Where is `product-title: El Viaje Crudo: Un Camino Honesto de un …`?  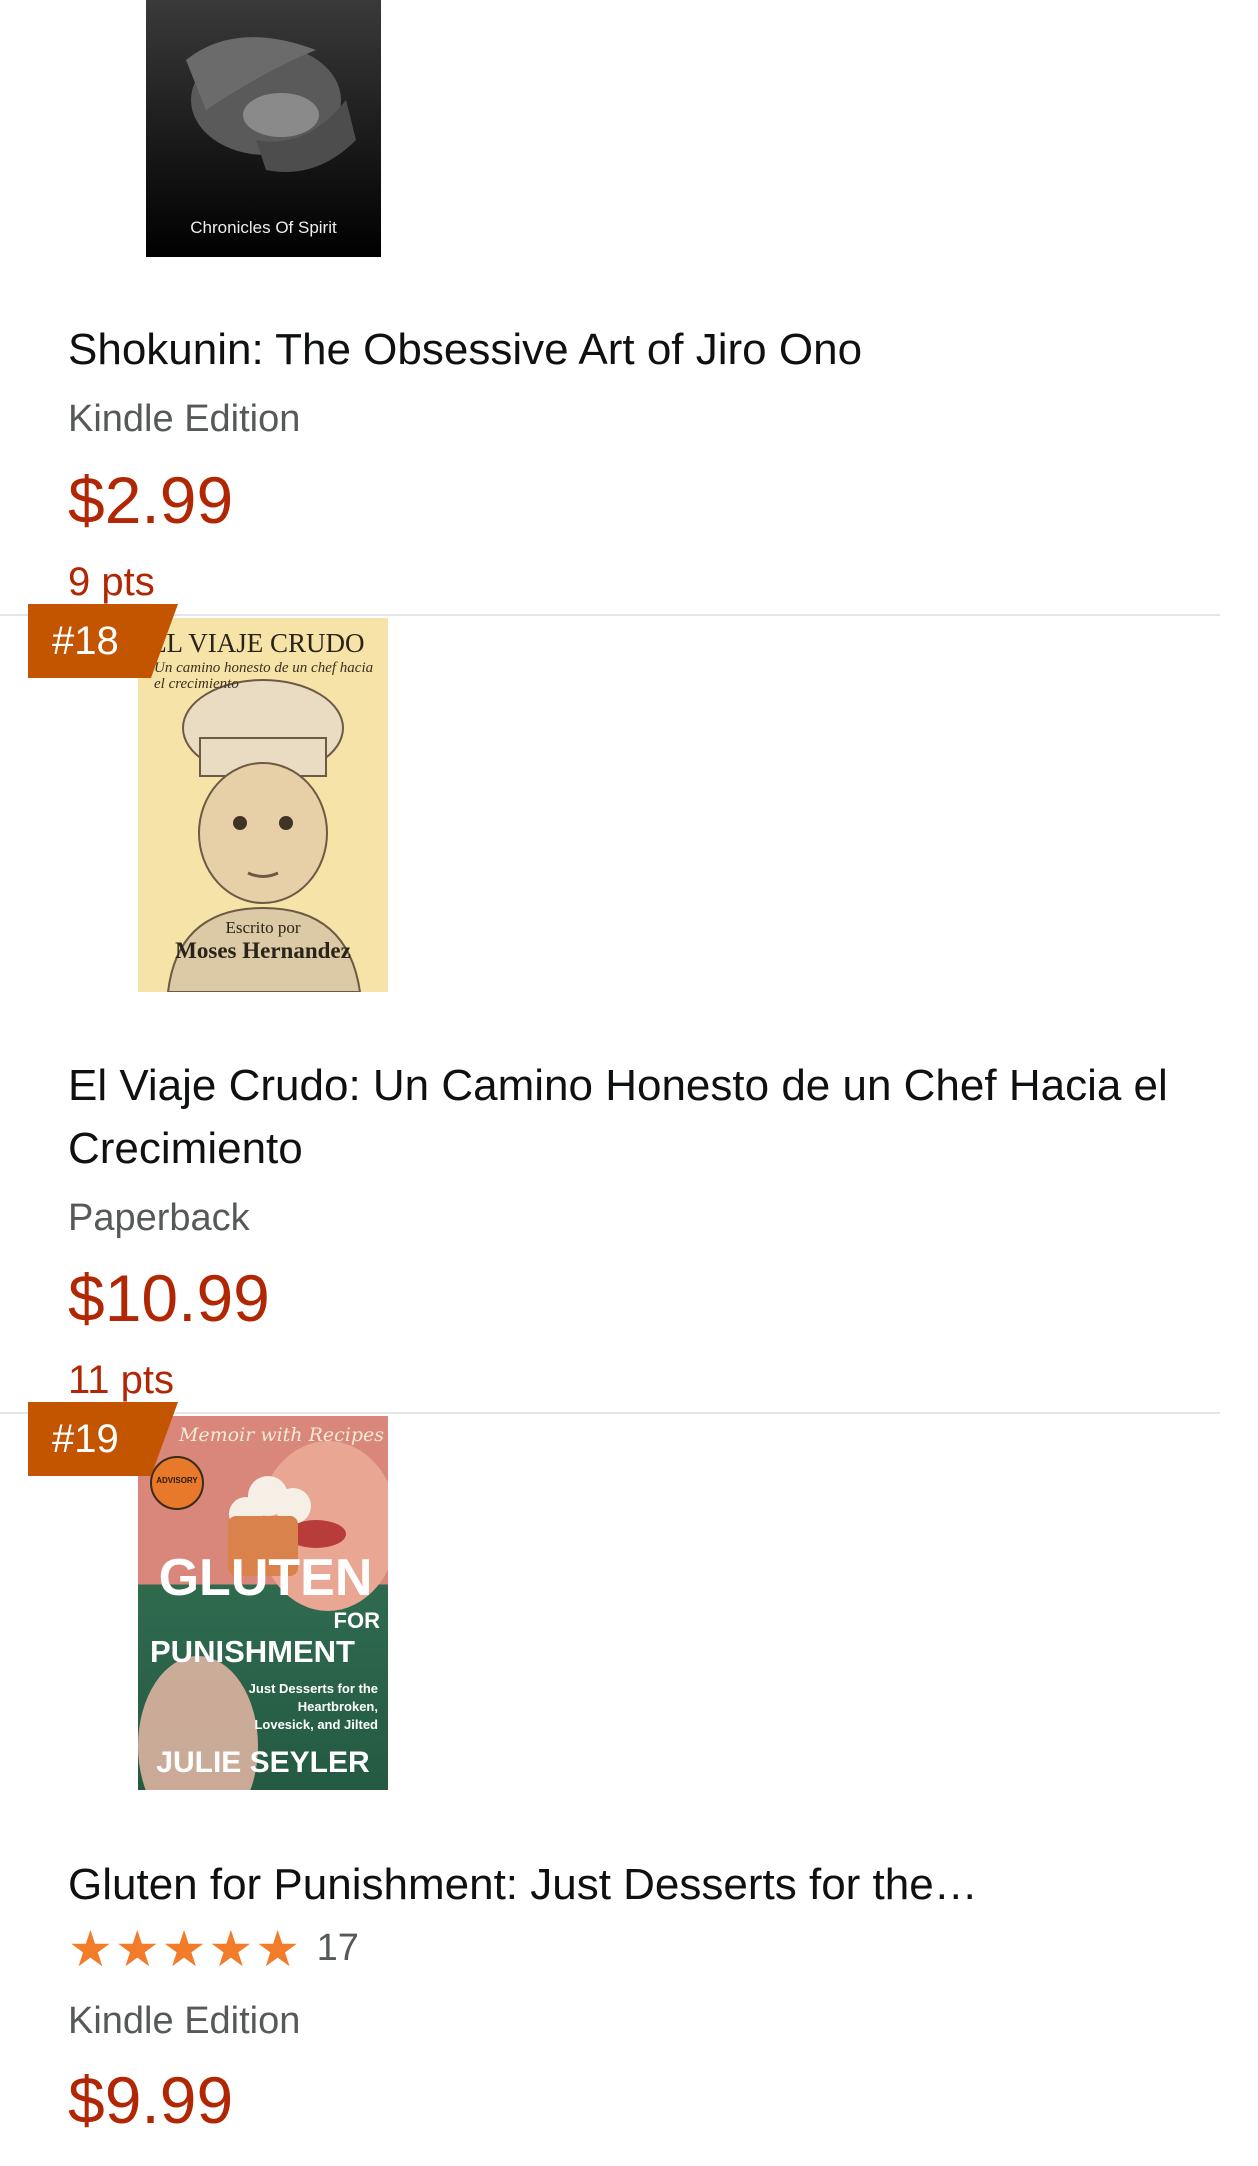 product-title: El Viaje Crudo: Un Camino Honesto de un … is located at coordinates (643, 1117).